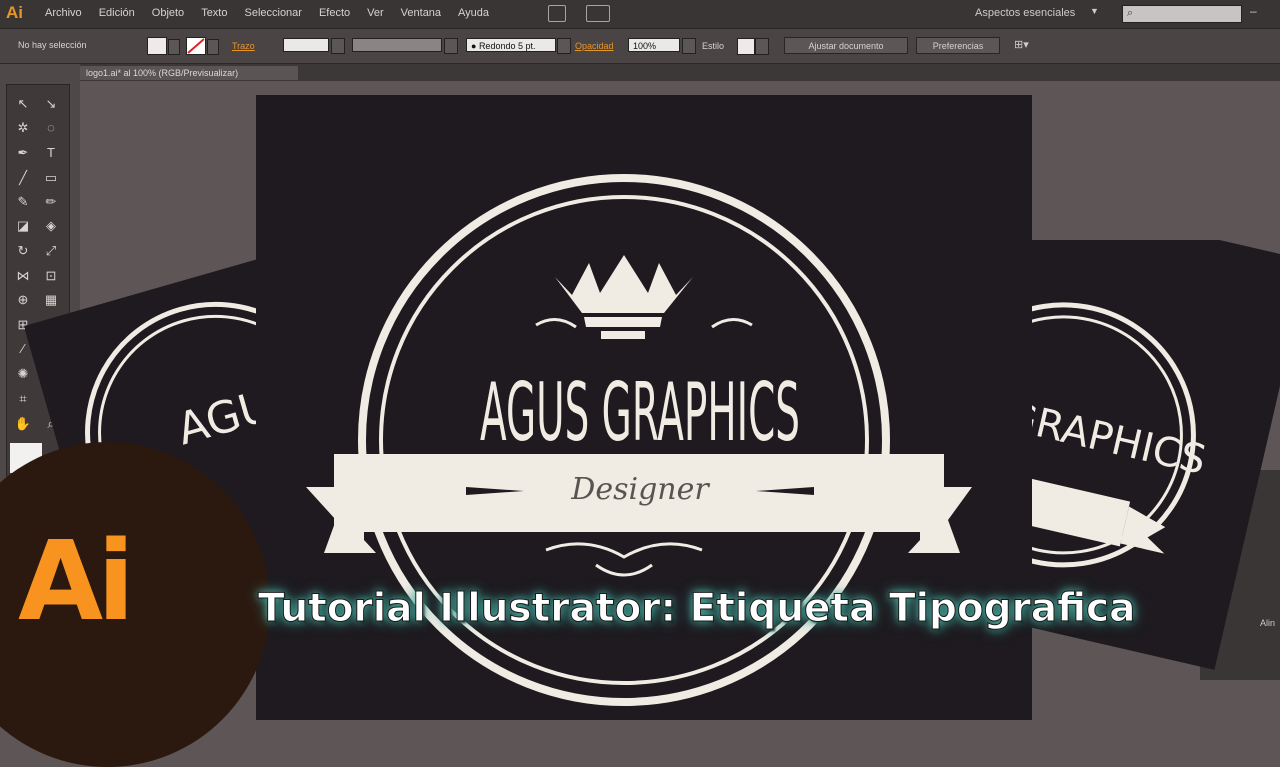 This screenshot has width=1280, height=767. Describe the element at coordinates (162, 73) in the screenshot. I see `document-tab-title: logo1.ai* al 100% (RGB/Previsualizar)` at that location.